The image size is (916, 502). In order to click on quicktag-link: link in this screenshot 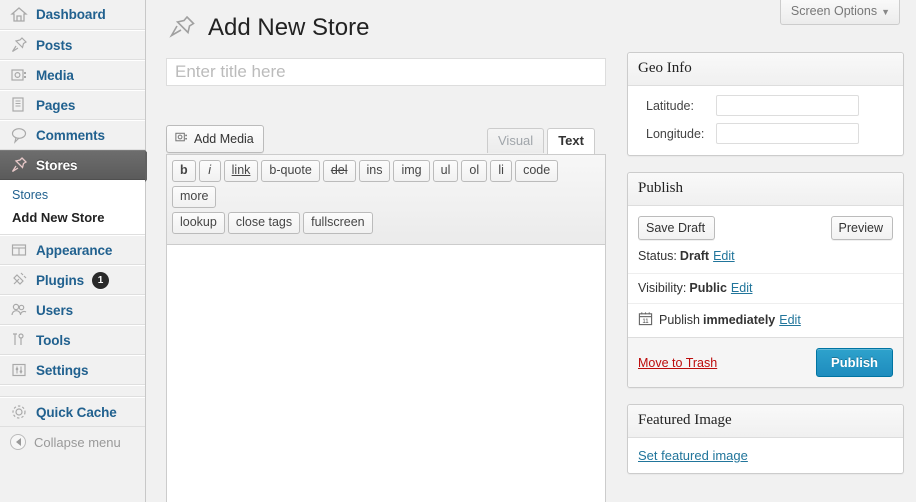, I will do `click(241, 171)`.